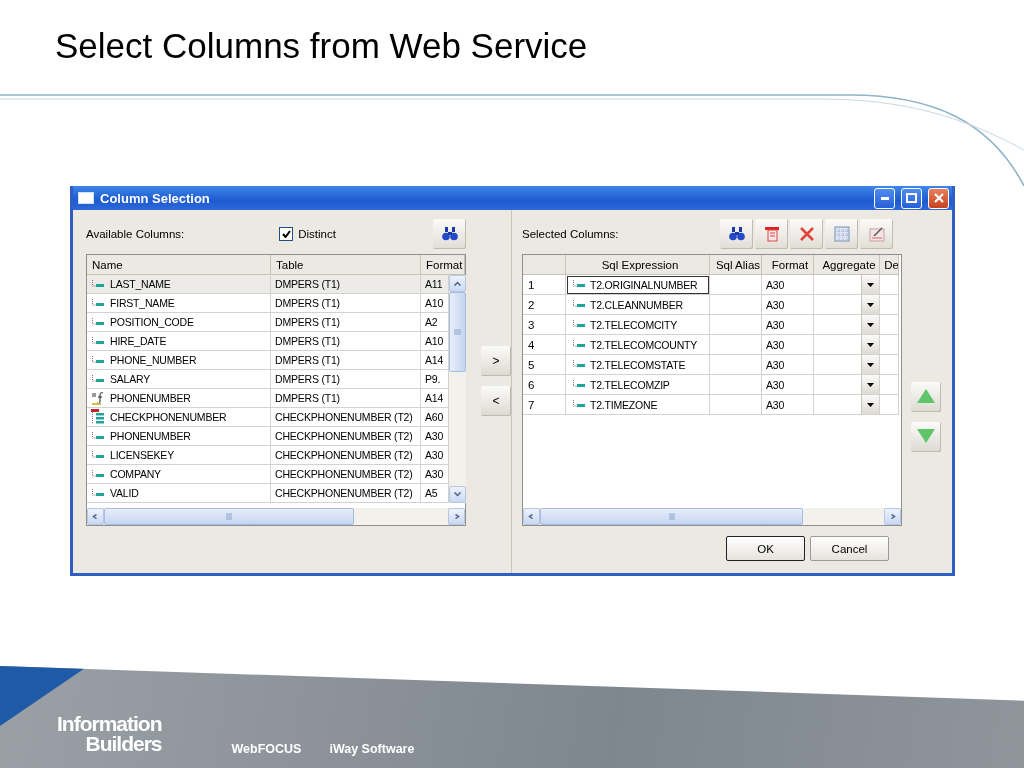  I want to click on minimize-button, so click(884, 198).